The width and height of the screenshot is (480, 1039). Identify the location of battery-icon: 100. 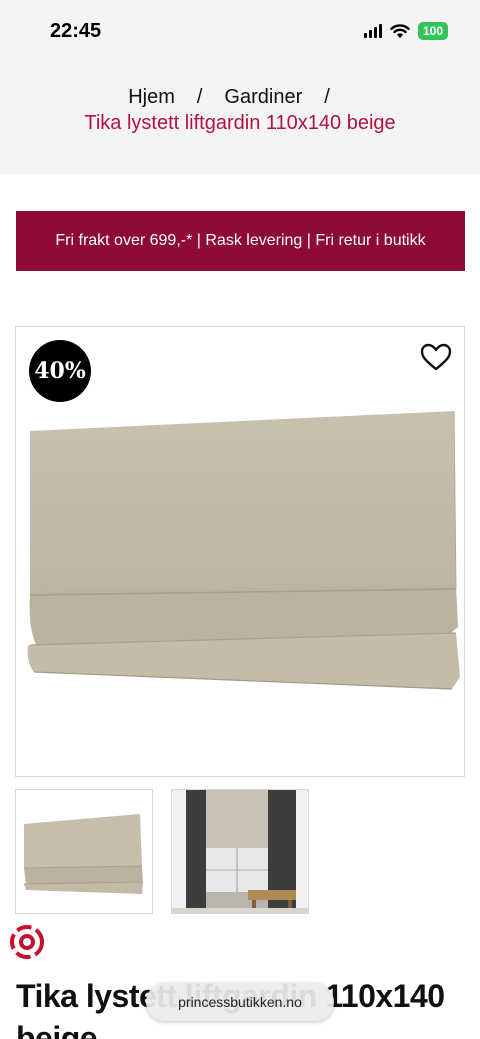
(432, 31).